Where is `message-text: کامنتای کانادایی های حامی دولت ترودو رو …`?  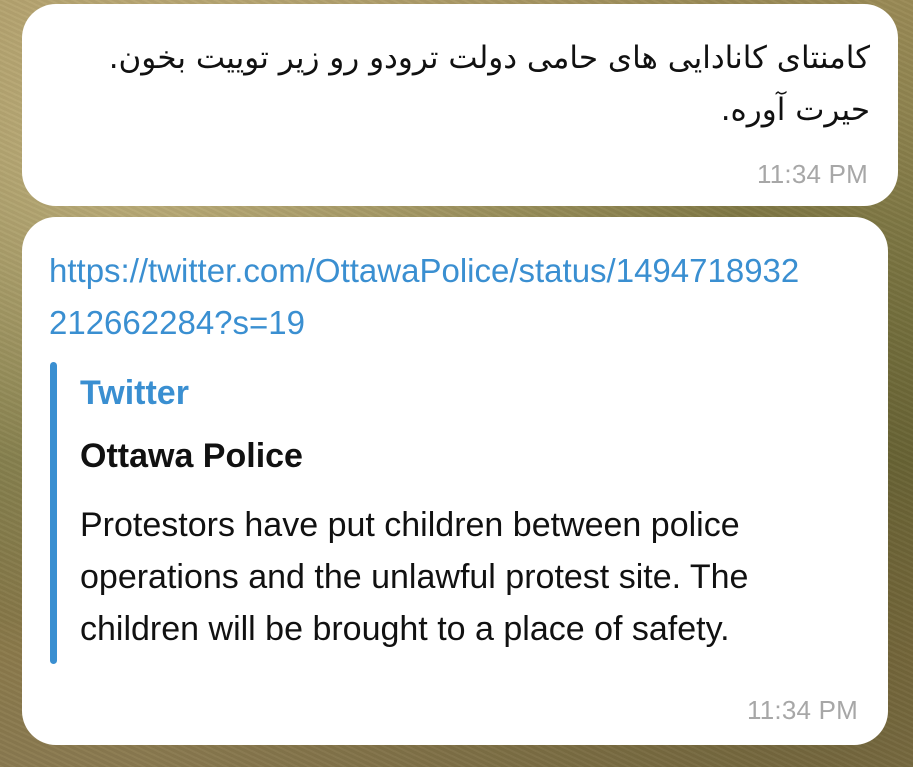
message-text: کامنتای کانادایی های حامی دولت ترودو رو … is located at coordinates (489, 84).